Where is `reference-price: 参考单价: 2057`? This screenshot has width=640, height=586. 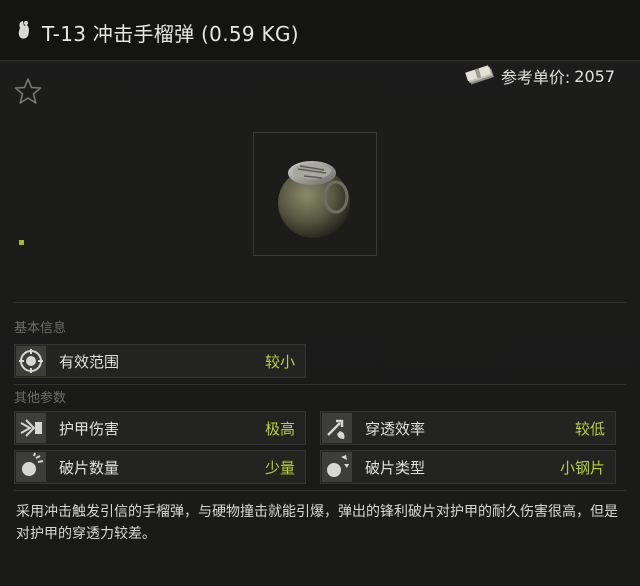
reference-price: 参考单价: 2057 is located at coordinates (540, 76).